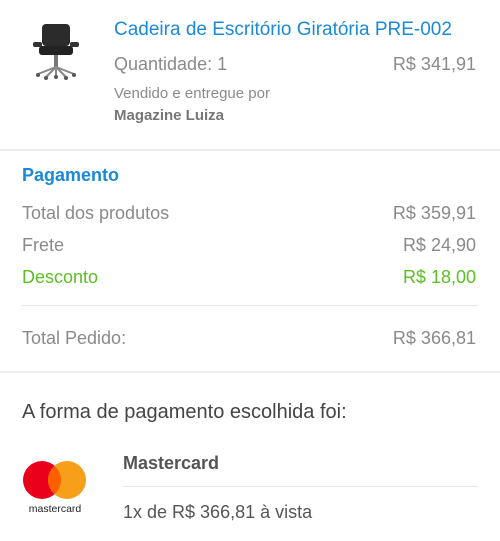 This screenshot has height=541, width=500. What do you see at coordinates (43, 245) in the screenshot?
I see `shipping-label: Frete` at bounding box center [43, 245].